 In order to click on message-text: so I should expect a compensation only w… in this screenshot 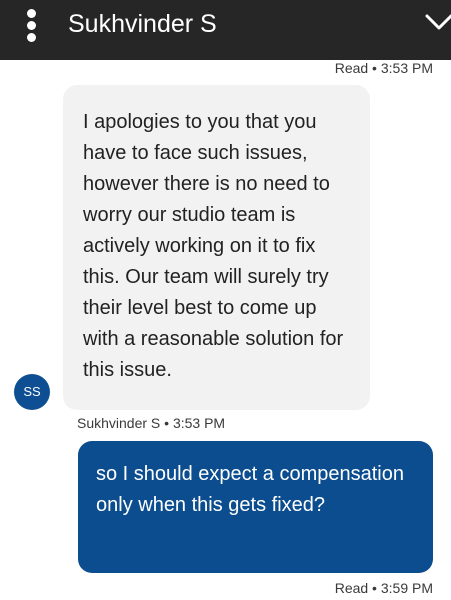, I will do `click(250, 489)`.